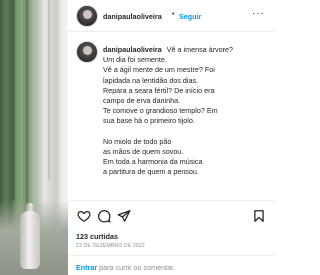 The width and height of the screenshot is (320, 275). Describe the element at coordinates (258, 13) in the screenshot. I see `more-options-icon: ···` at that location.